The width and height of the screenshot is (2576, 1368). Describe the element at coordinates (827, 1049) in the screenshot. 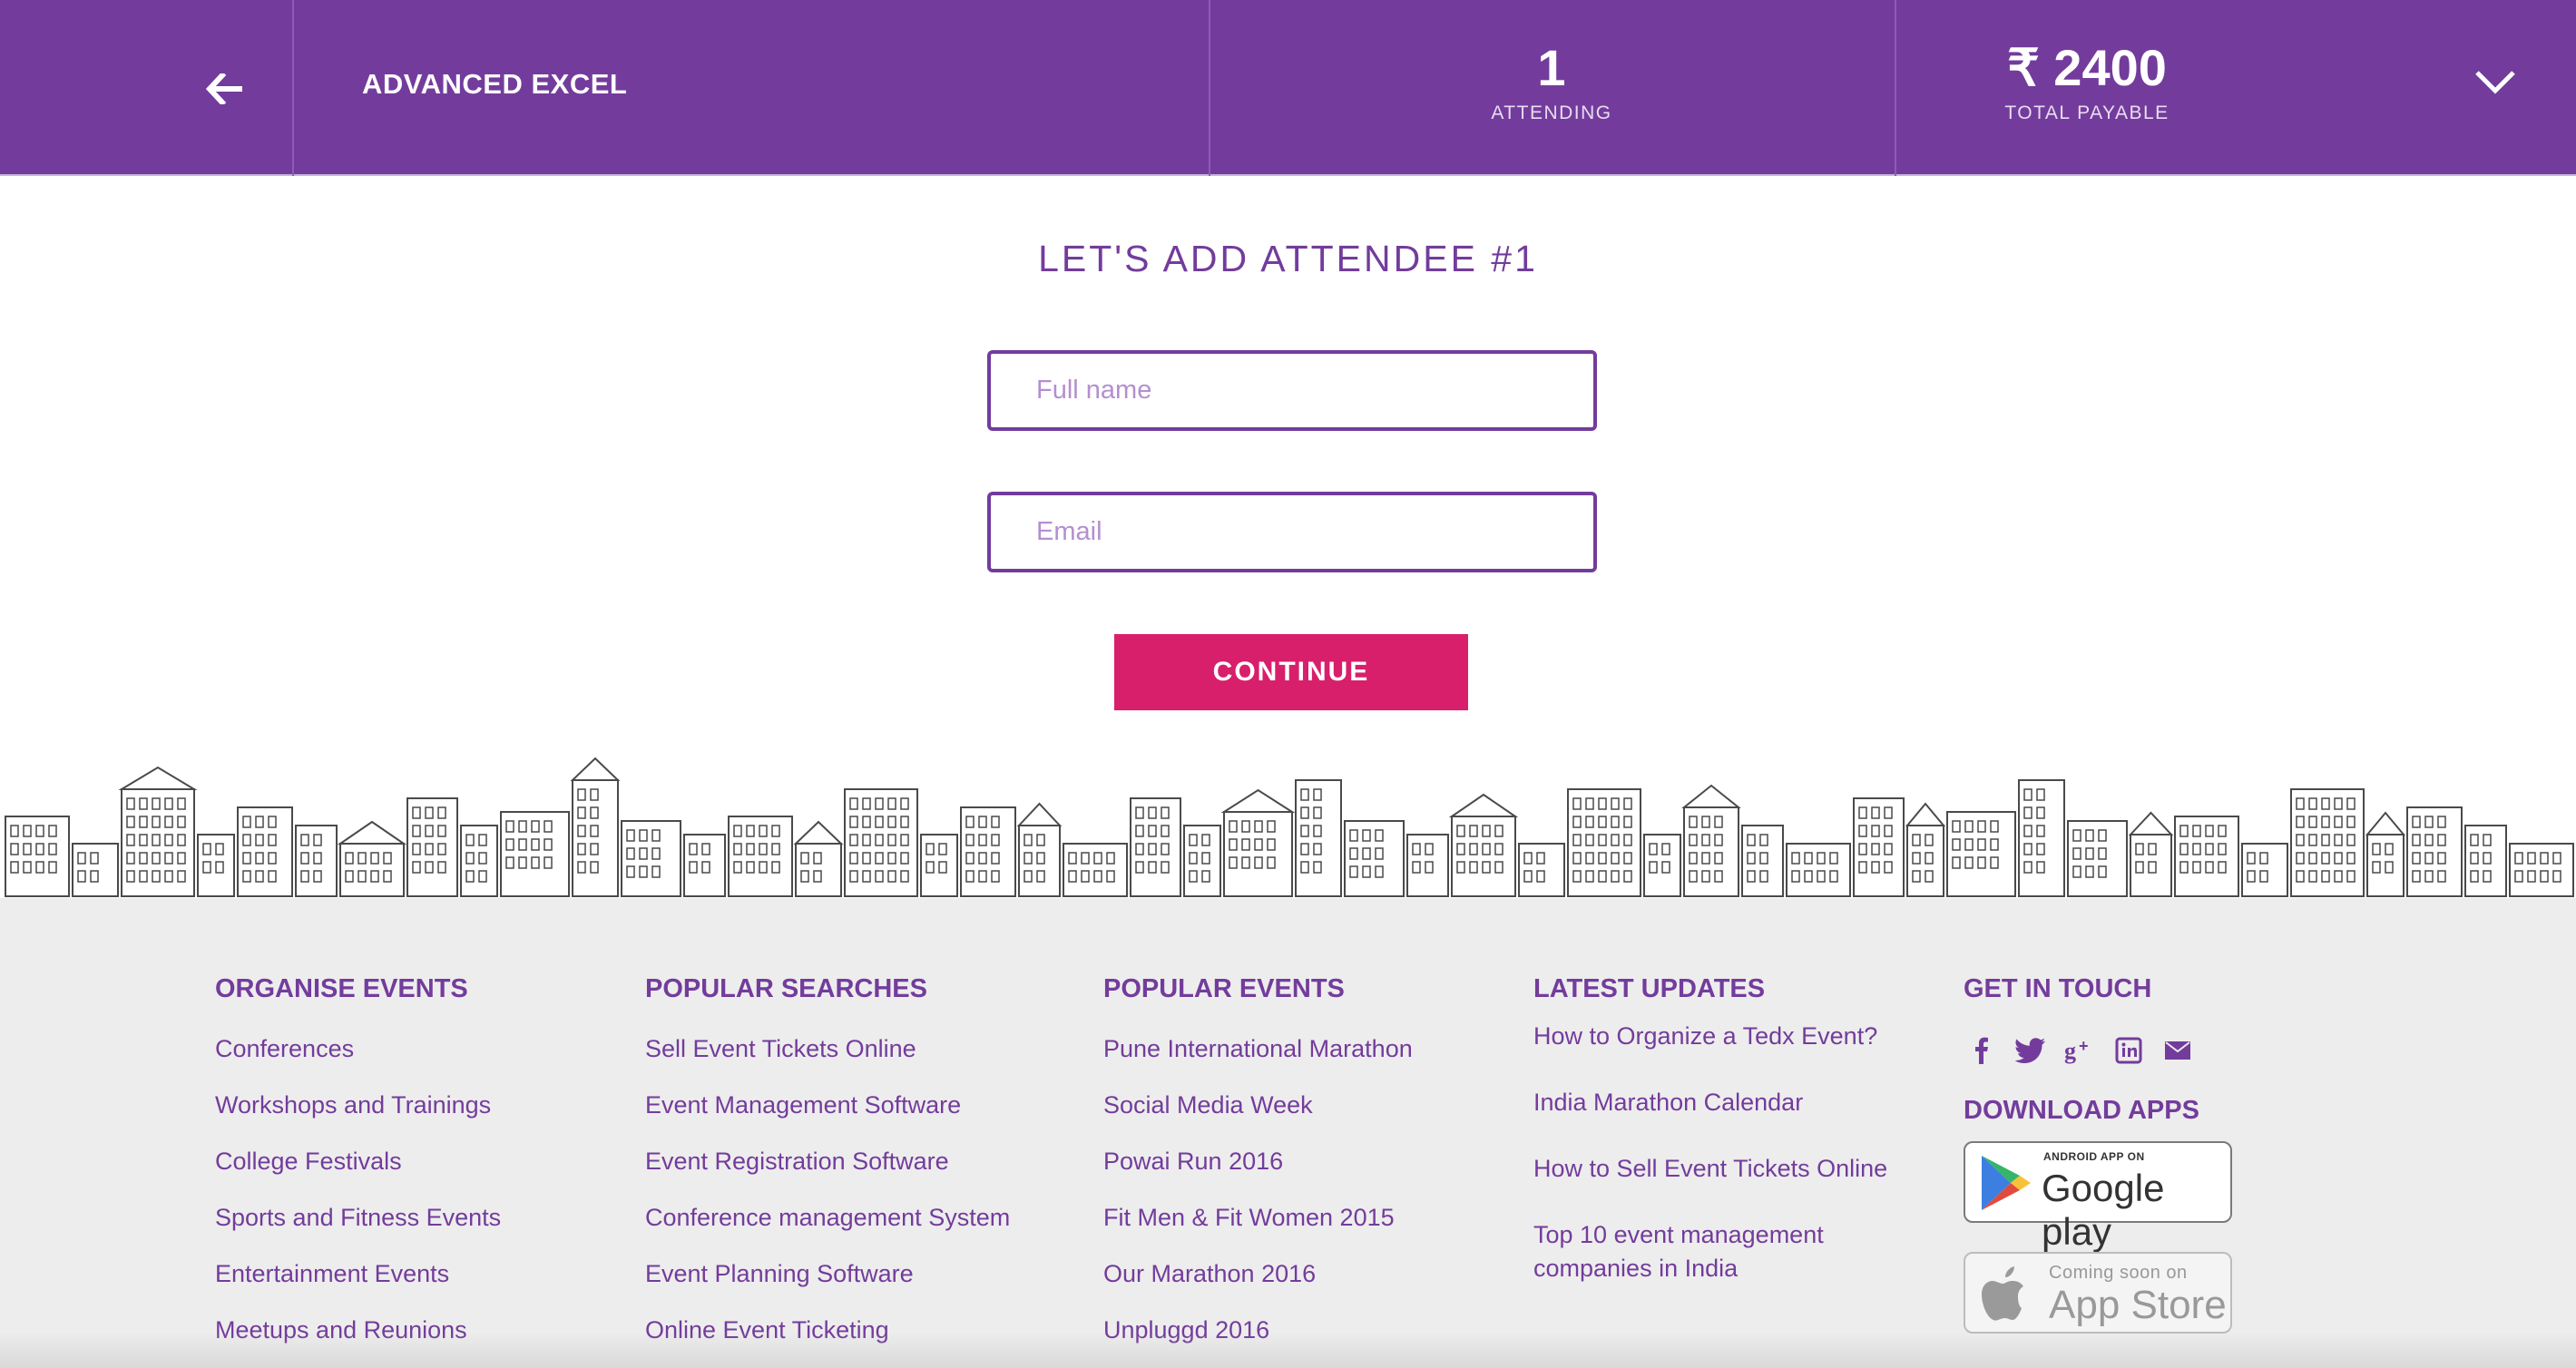

I see `footer-link: Sell Event Tickets Online` at that location.